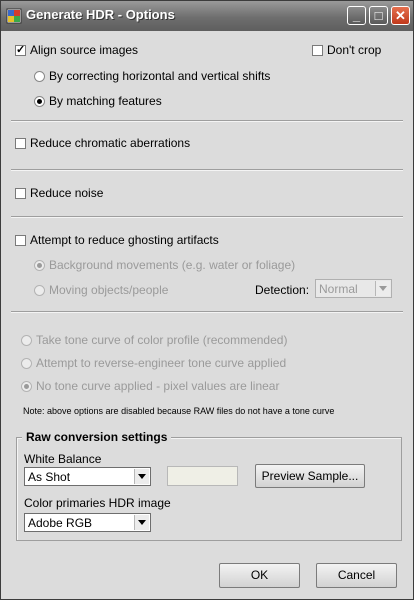 The image size is (414, 600). What do you see at coordinates (97, 437) in the screenshot?
I see `raw-conversion-title: Raw conversion settings` at bounding box center [97, 437].